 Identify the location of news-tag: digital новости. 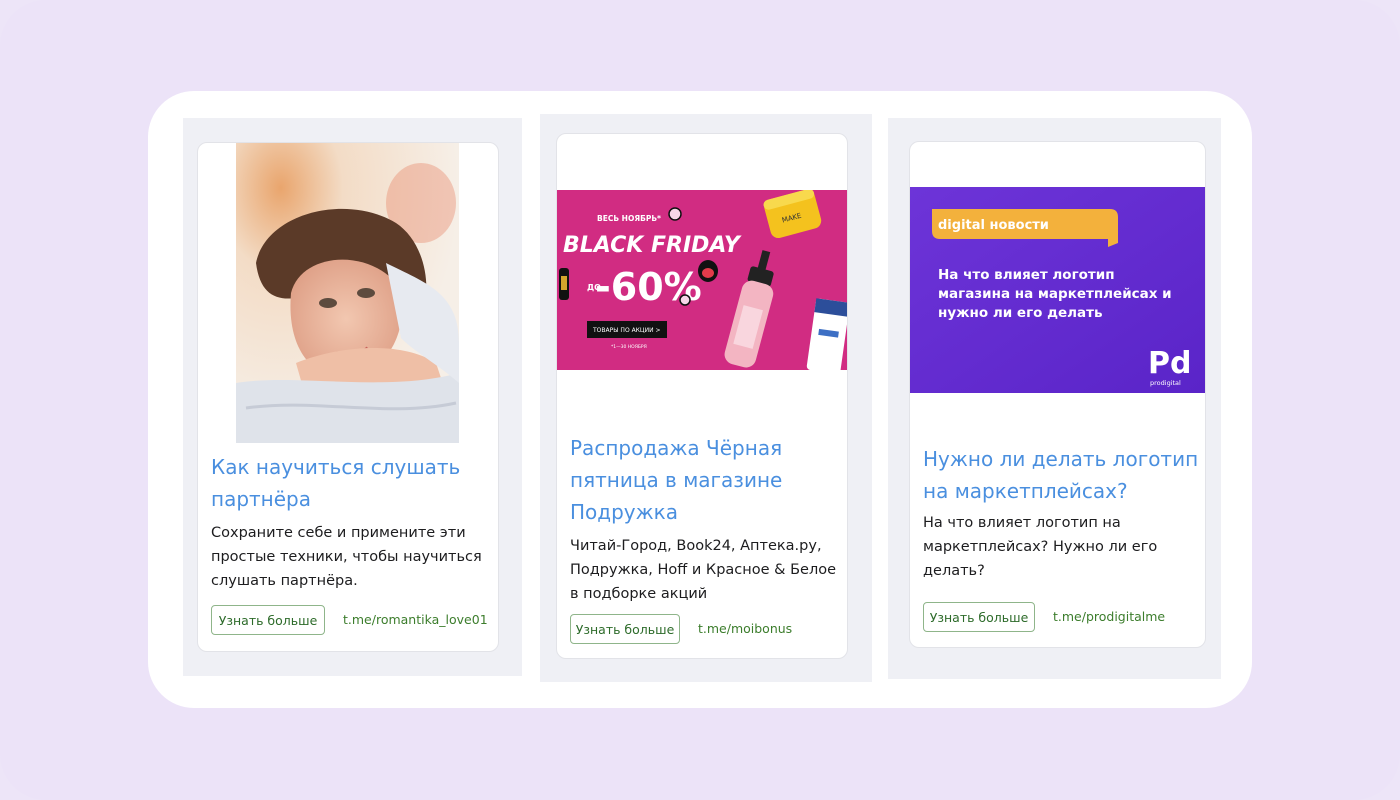
(993, 225).